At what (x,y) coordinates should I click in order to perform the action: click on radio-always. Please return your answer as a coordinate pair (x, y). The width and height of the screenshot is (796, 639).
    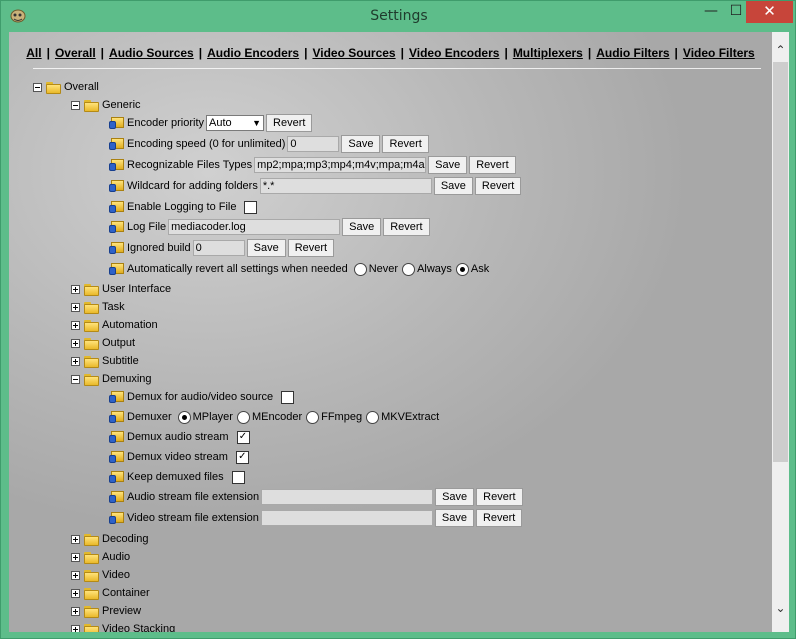
    Looking at the image, I should click on (409, 269).